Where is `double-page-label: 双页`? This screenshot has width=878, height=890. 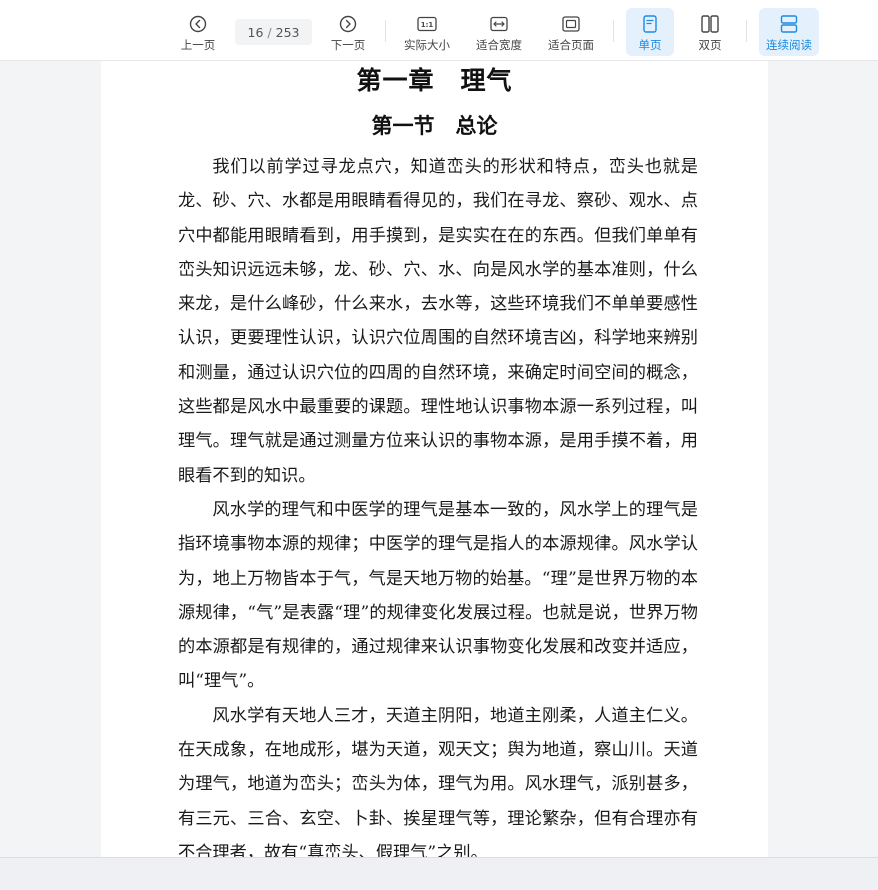
double-page-label: 双页 is located at coordinates (710, 45).